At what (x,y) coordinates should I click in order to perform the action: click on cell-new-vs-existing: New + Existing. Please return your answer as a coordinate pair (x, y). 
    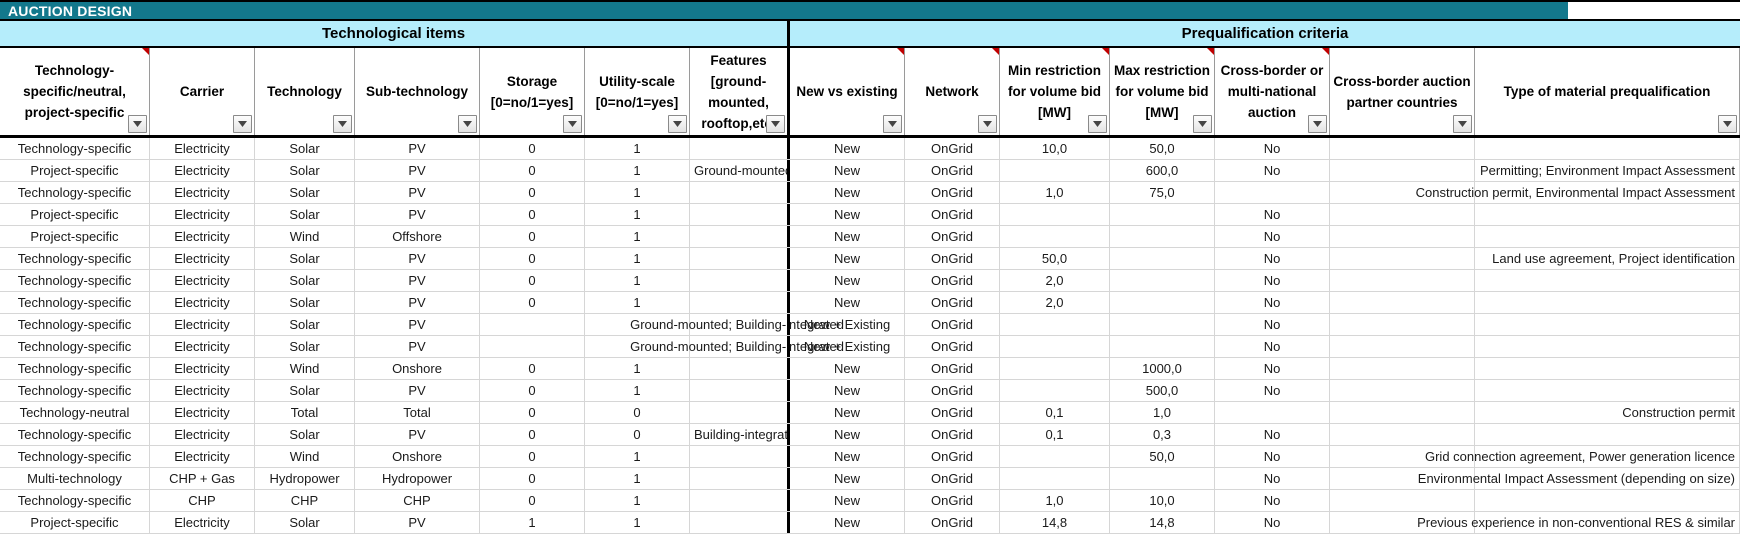
    Looking at the image, I should click on (847, 346).